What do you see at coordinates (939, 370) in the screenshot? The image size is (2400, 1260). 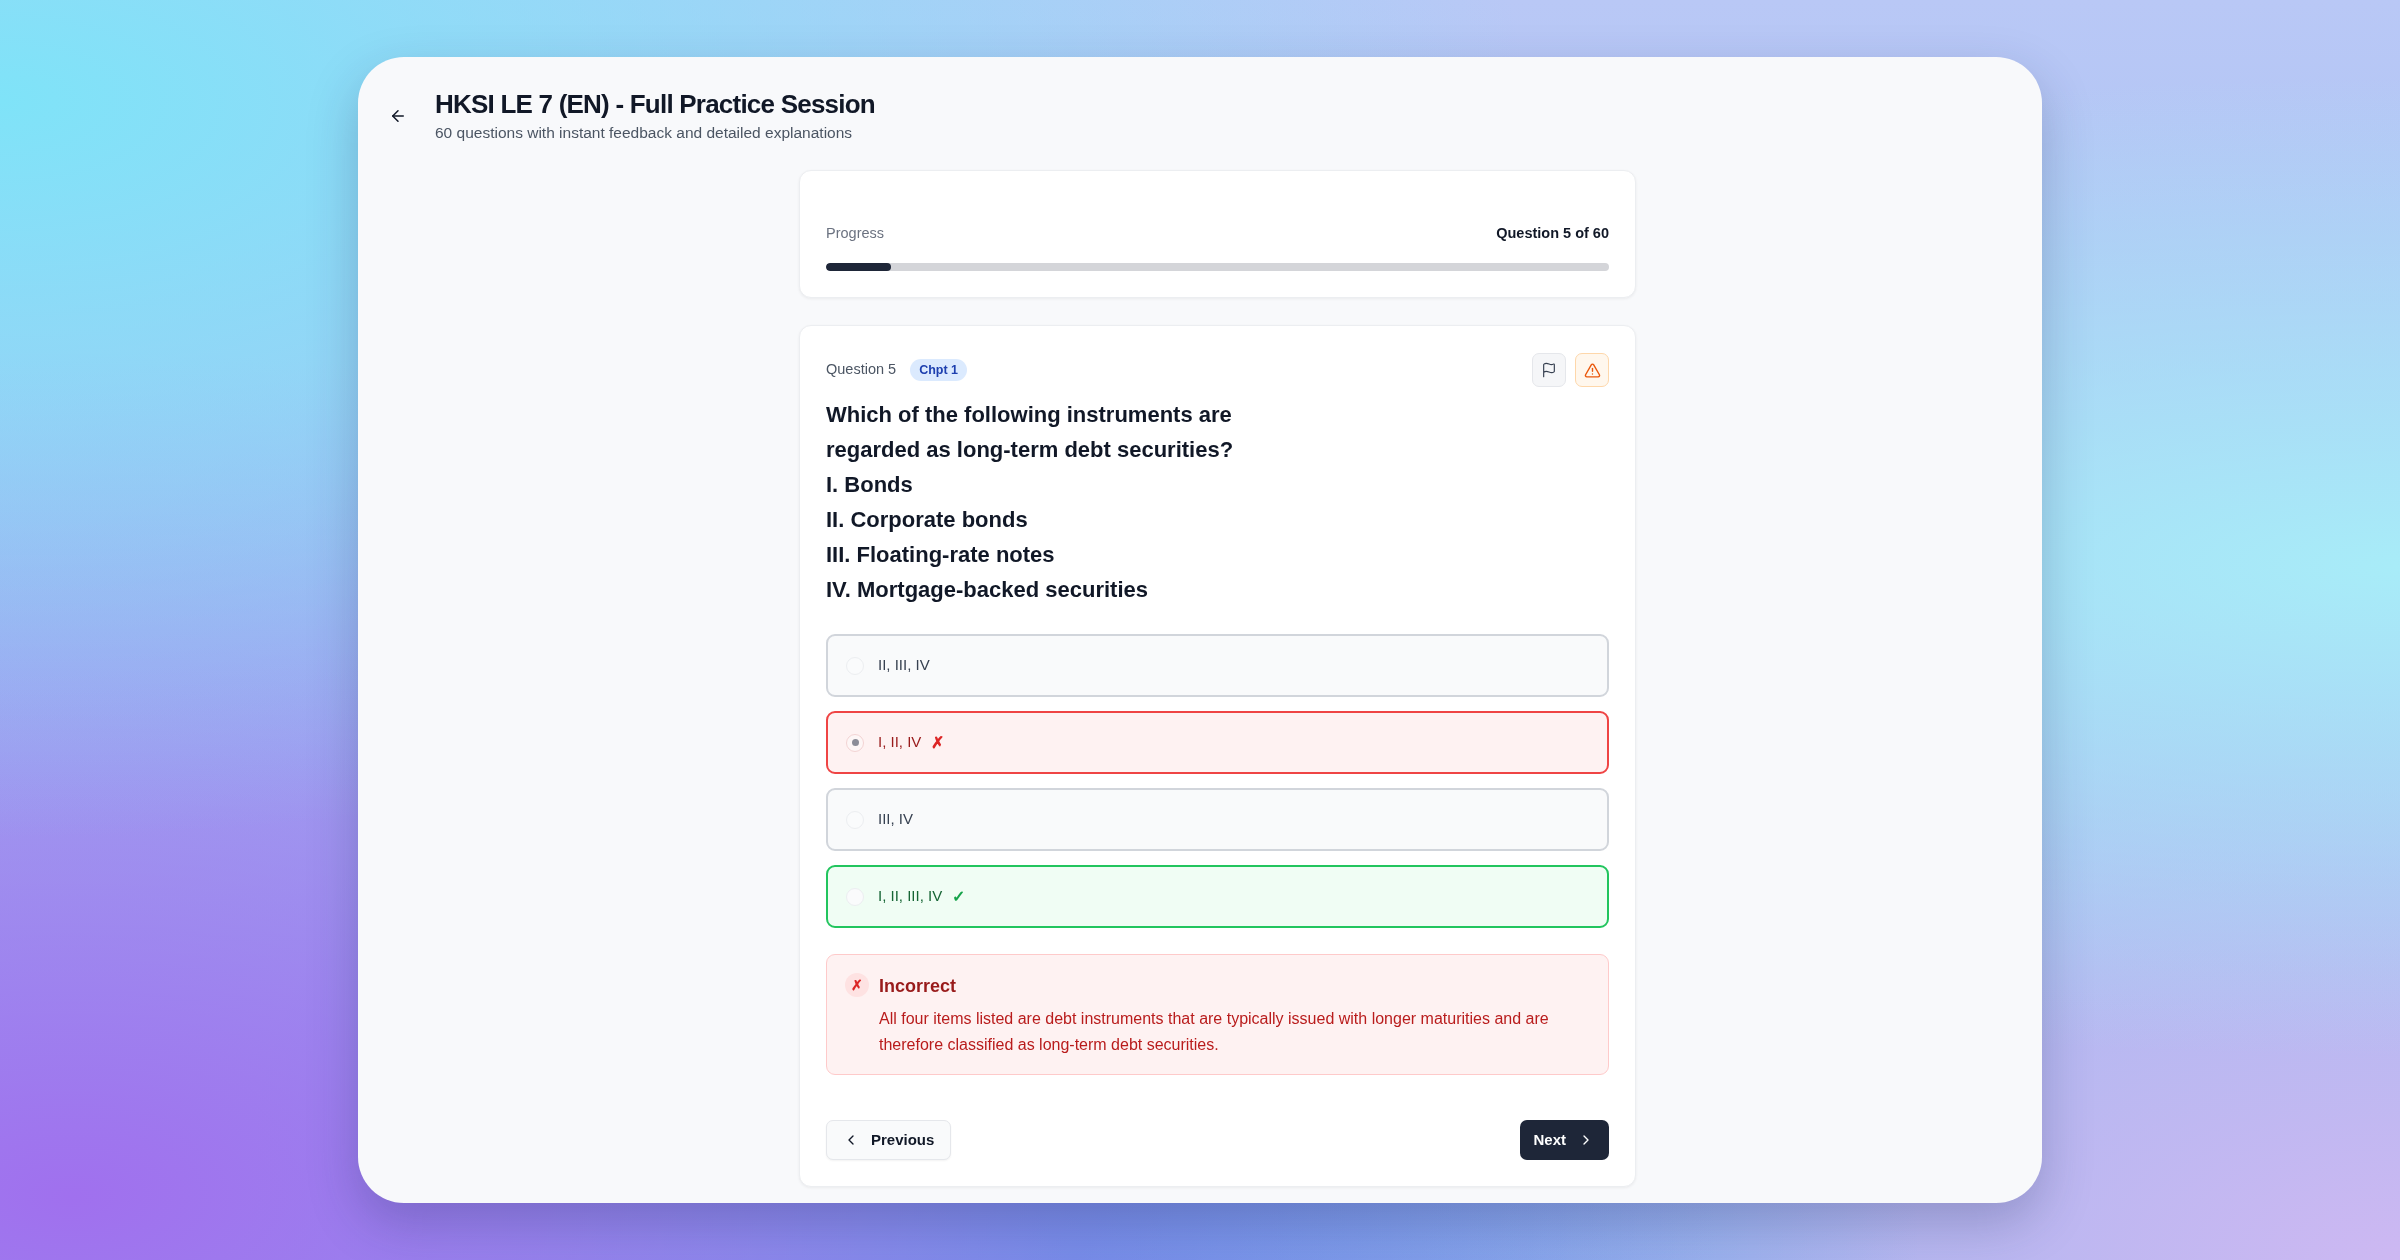 I see `chapter-tag: Chpt 1` at bounding box center [939, 370].